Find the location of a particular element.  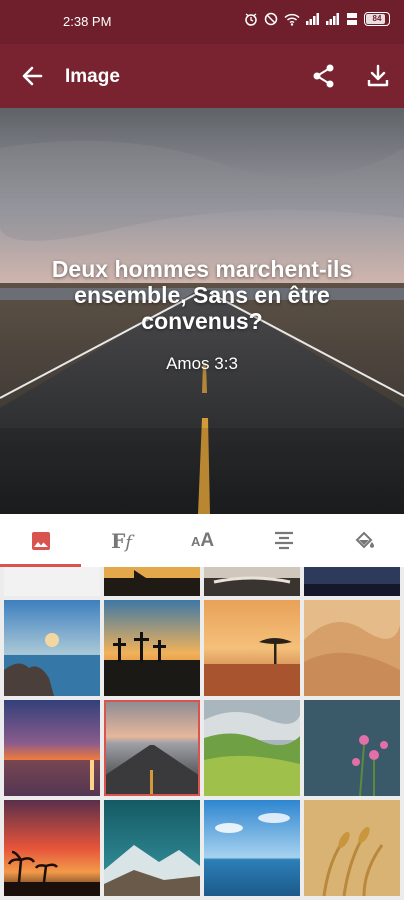

gallery-thumb-road-selected is located at coordinates (152, 748).